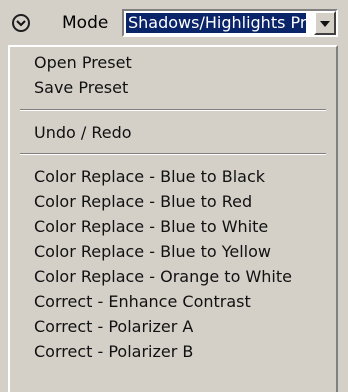  I want to click on mode-toolbar: Mode Shadows/Highlights Pre, so click(174, 23).